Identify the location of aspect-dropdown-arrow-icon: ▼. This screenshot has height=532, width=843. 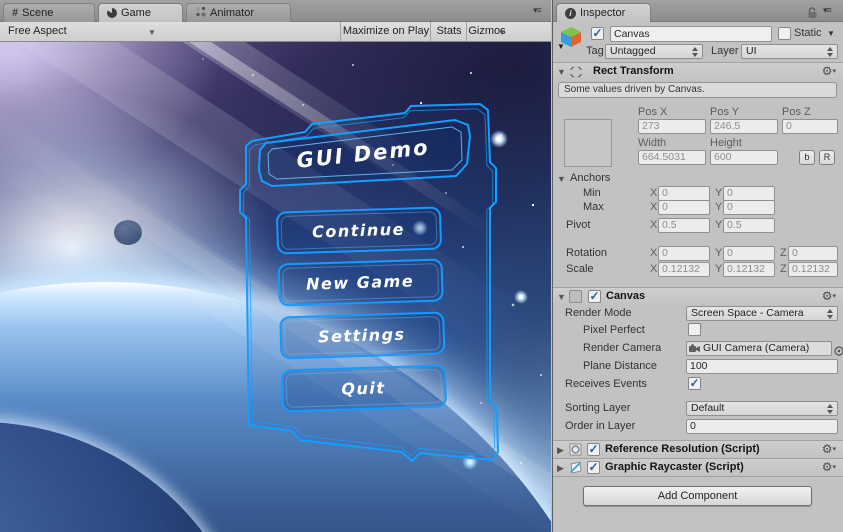
(152, 32).